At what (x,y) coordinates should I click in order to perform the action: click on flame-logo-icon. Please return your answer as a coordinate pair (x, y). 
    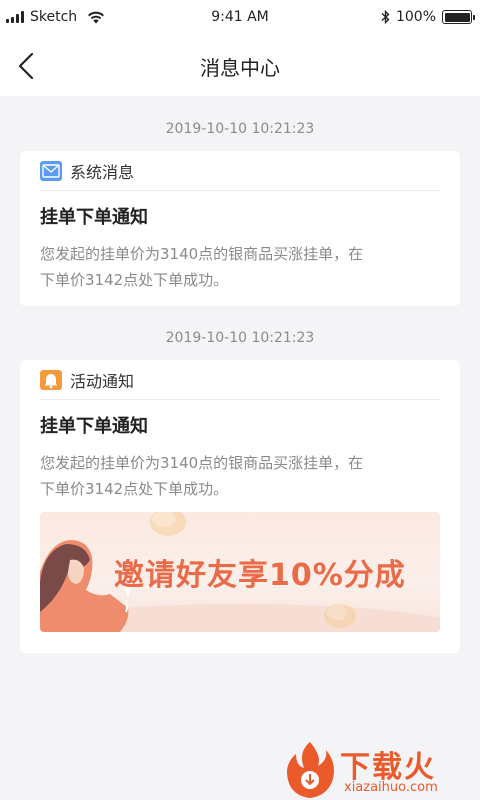
    Looking at the image, I should click on (310, 770).